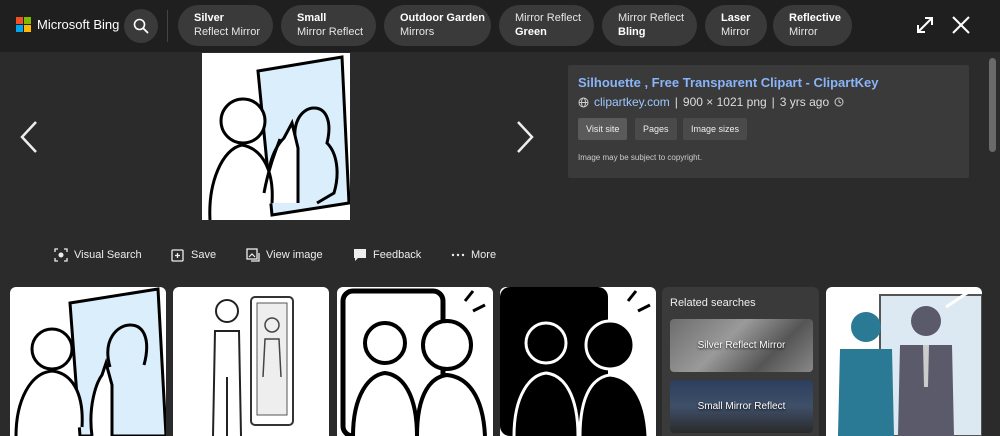 The image size is (1000, 436). Describe the element at coordinates (815, 18) in the screenshot. I see `chip-line-1: Reflective` at that location.